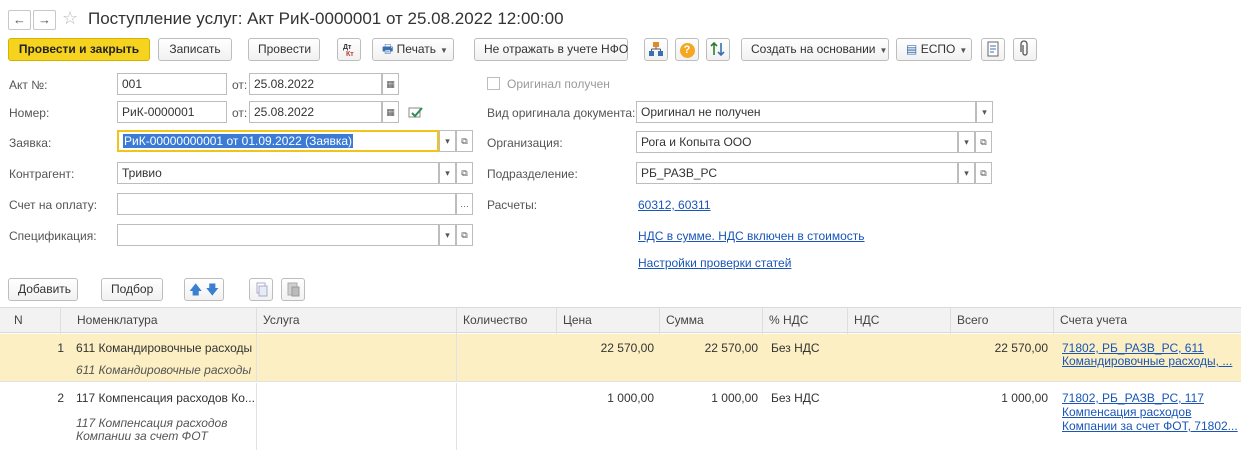 The height and width of the screenshot is (450, 1241). I want to click on act-date-field: 25.08.2022, so click(315, 84).